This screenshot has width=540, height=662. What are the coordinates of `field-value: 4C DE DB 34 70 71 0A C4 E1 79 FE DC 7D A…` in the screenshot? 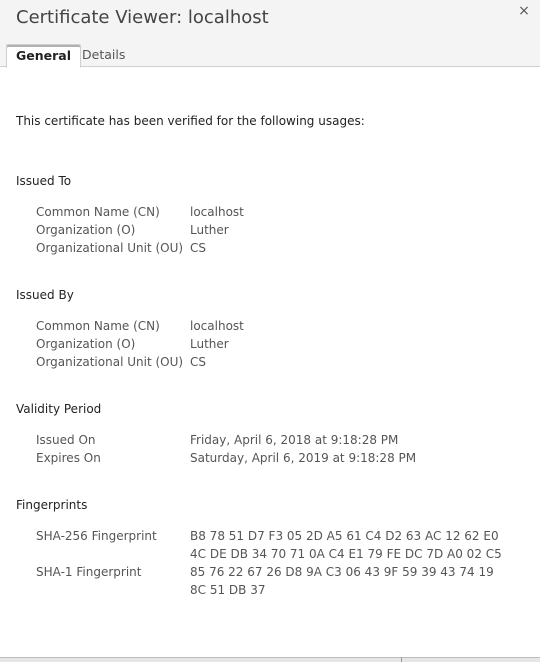 It's located at (346, 554).